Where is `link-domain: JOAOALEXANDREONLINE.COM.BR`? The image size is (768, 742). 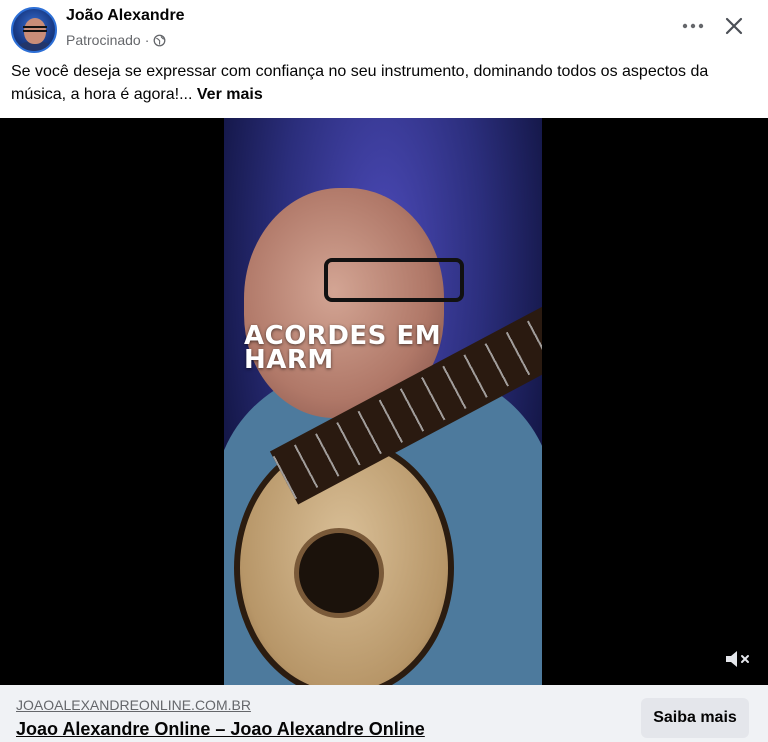
link-domain: JOAOALEXANDREONLINE.COM.BR is located at coordinates (133, 705).